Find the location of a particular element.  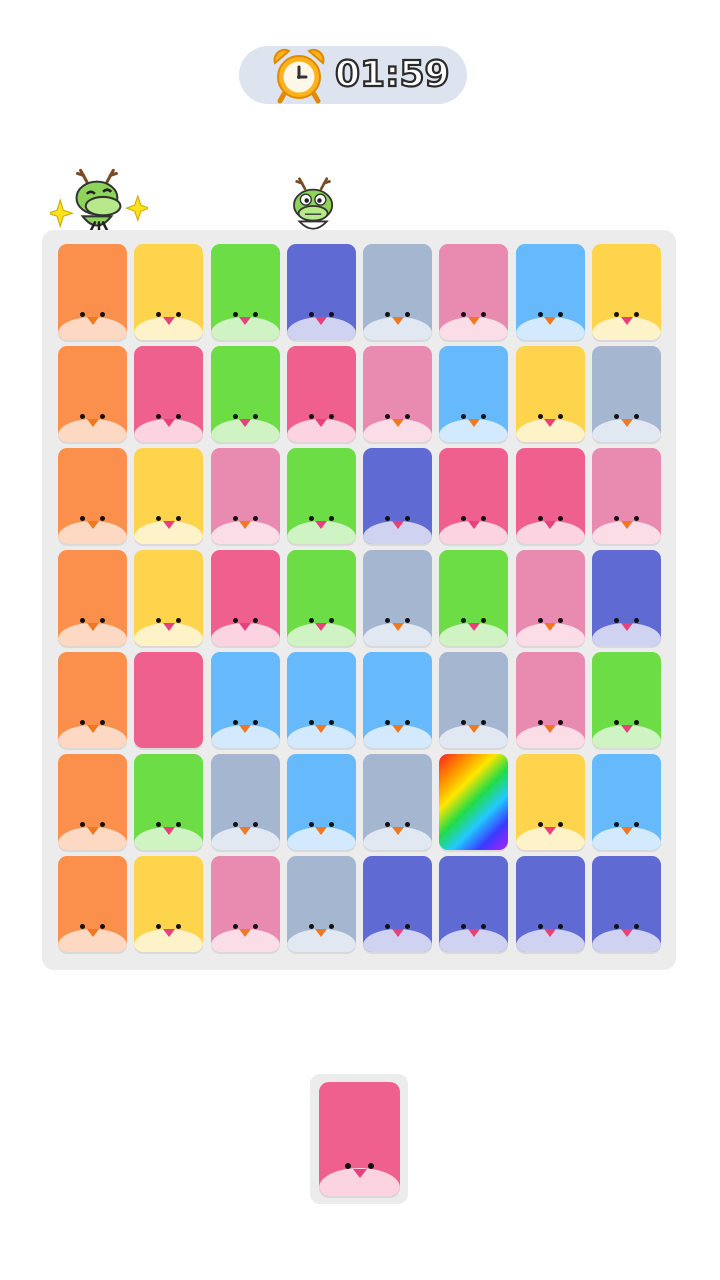

slot-card is located at coordinates (359, 1139).